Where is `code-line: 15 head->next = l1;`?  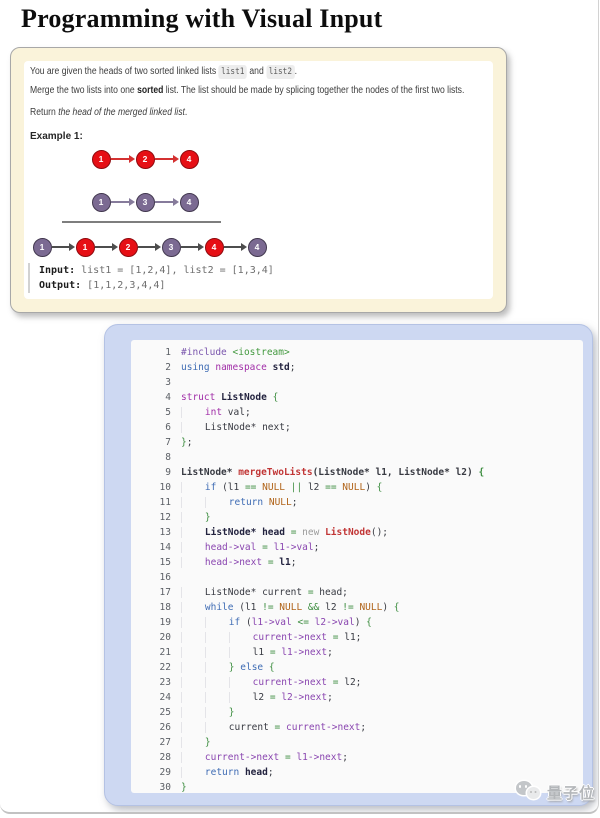 code-line: 15 head->next = l1; is located at coordinates (360, 562).